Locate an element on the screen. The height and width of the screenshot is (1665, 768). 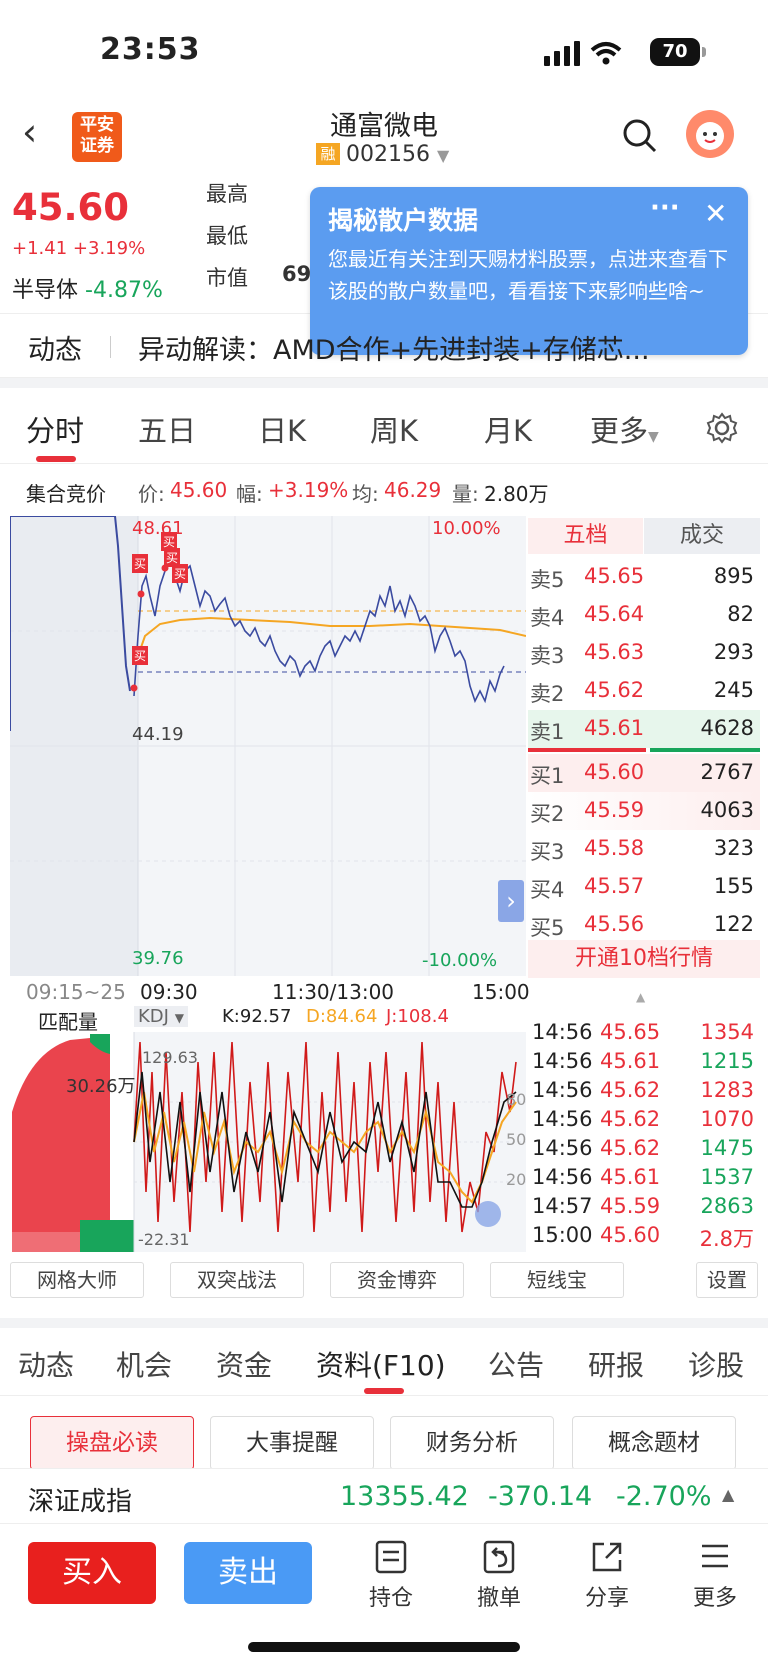
trade-row: 15:00 45.60 2.8万 is located at coordinates (643, 1237).